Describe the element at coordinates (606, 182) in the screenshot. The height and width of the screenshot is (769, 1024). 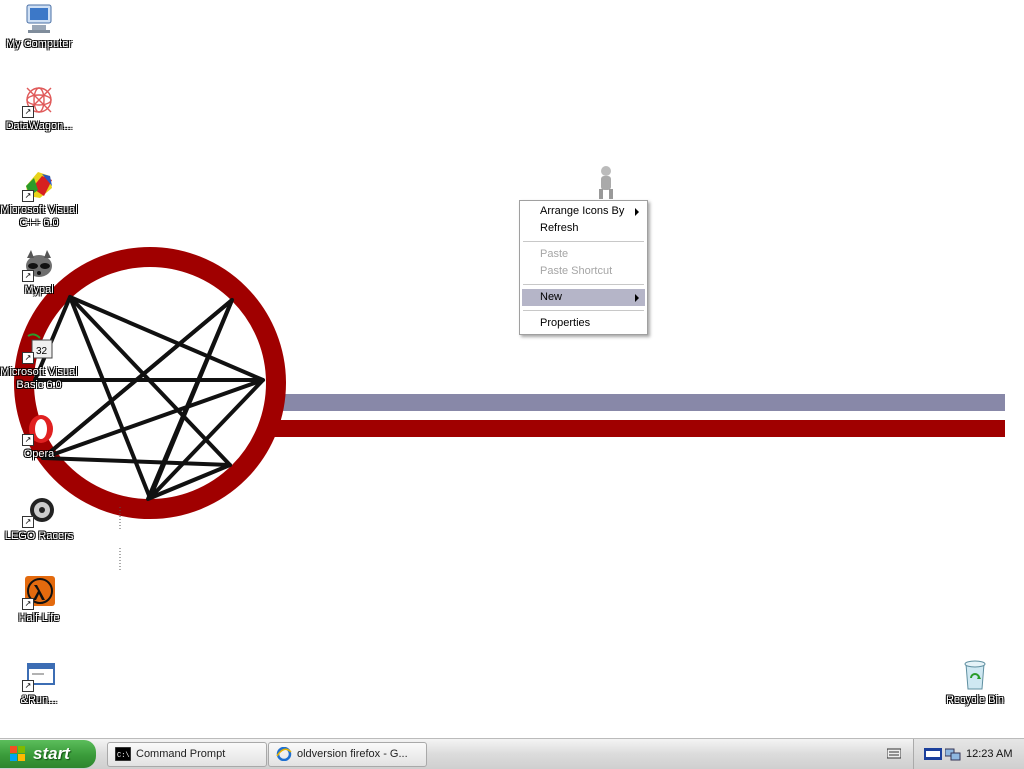
I see `cursor-figure-icon` at that location.